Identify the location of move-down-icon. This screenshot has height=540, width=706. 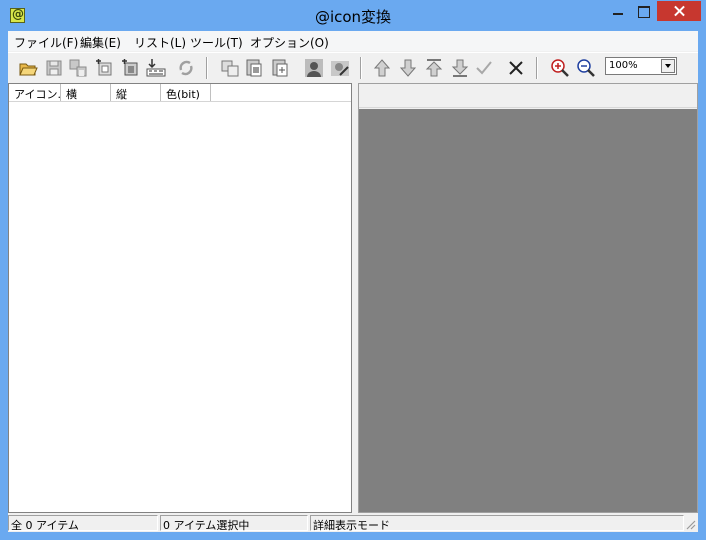
(408, 68).